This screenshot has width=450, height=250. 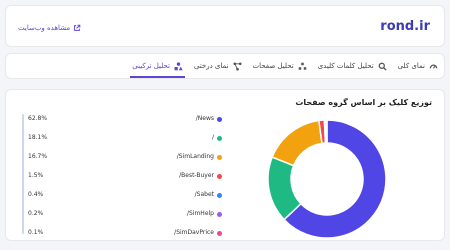 I want to click on tab-combined-label: تحلیل ترکیبی, so click(x=151, y=66).